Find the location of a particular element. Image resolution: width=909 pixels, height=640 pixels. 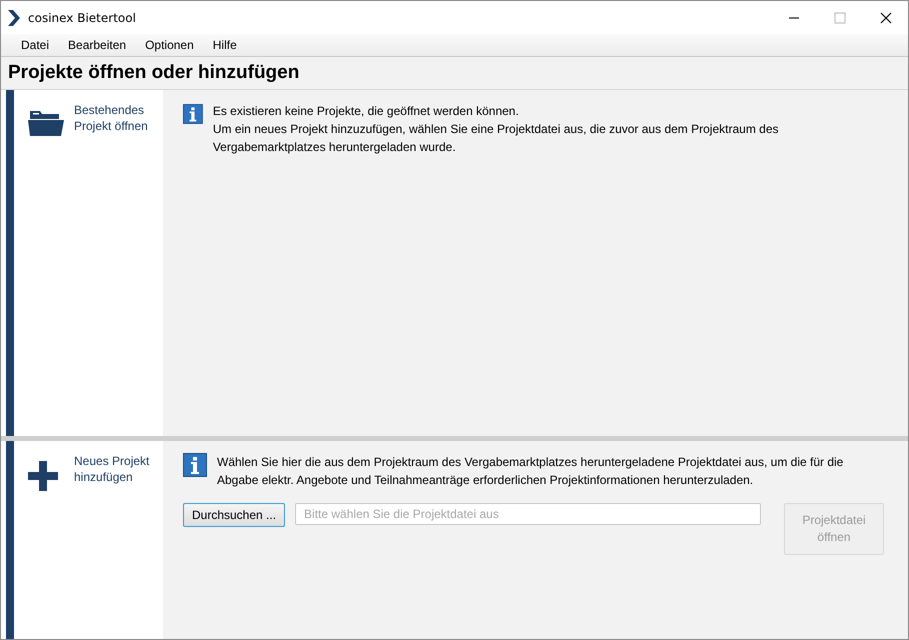

info-text: Es existieren keine Projekte, die geöffnet werden können. is located at coordinates (366, 111).